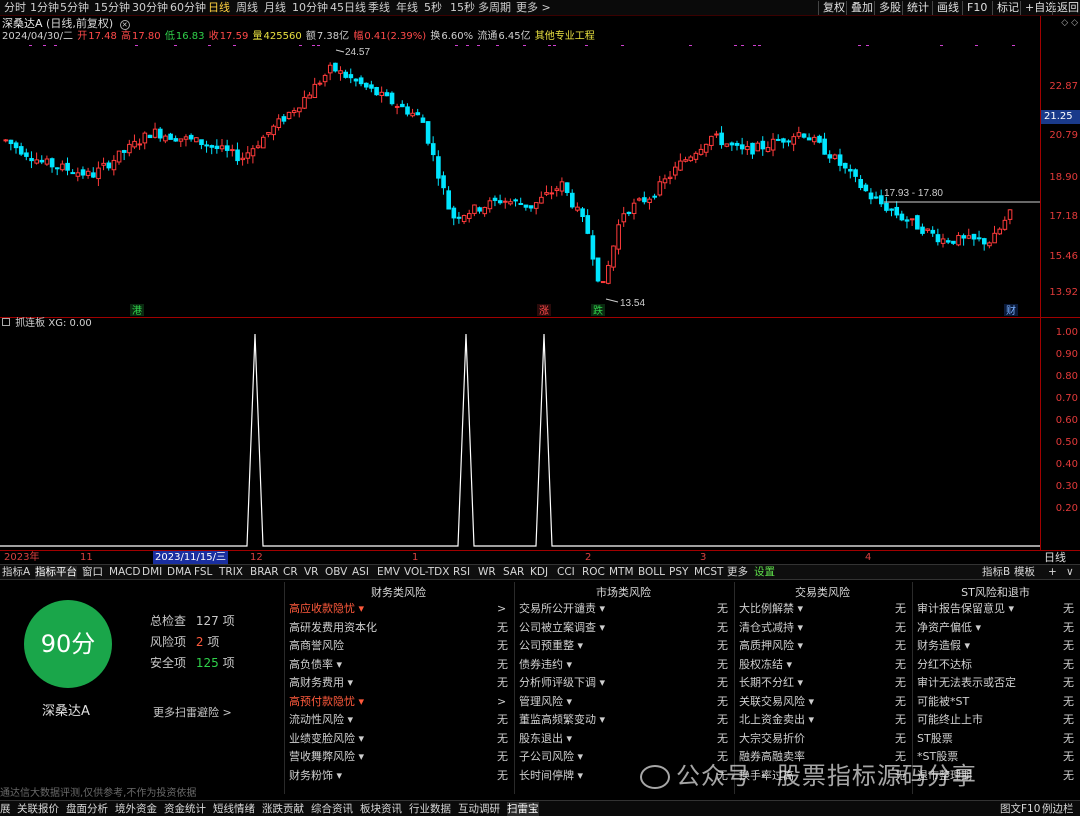  Describe the element at coordinates (1007, 8) in the screenshot. I see `toolbar-button-6: 标记` at that location.